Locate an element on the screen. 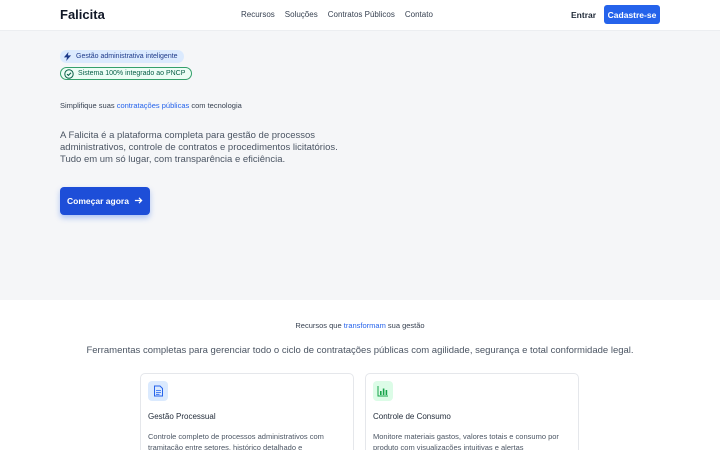 The width and height of the screenshot is (720, 450). tagline-highlight: contratações públicas is located at coordinates (153, 105).